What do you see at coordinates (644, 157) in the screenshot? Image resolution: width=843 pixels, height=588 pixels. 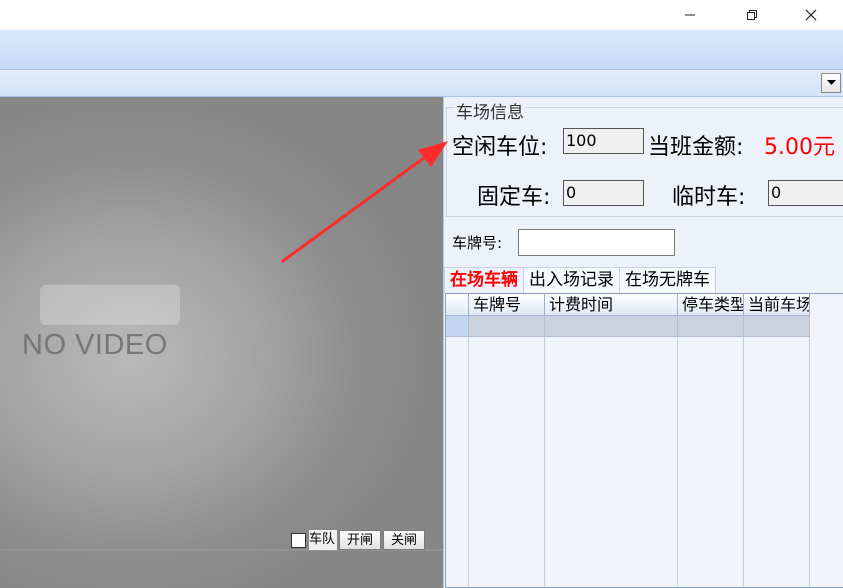 I see `lot-info-group: 车场信息 空闲车位: 100 当班金额: 5.00元 固定车: 0 临时车: 0` at bounding box center [644, 157].